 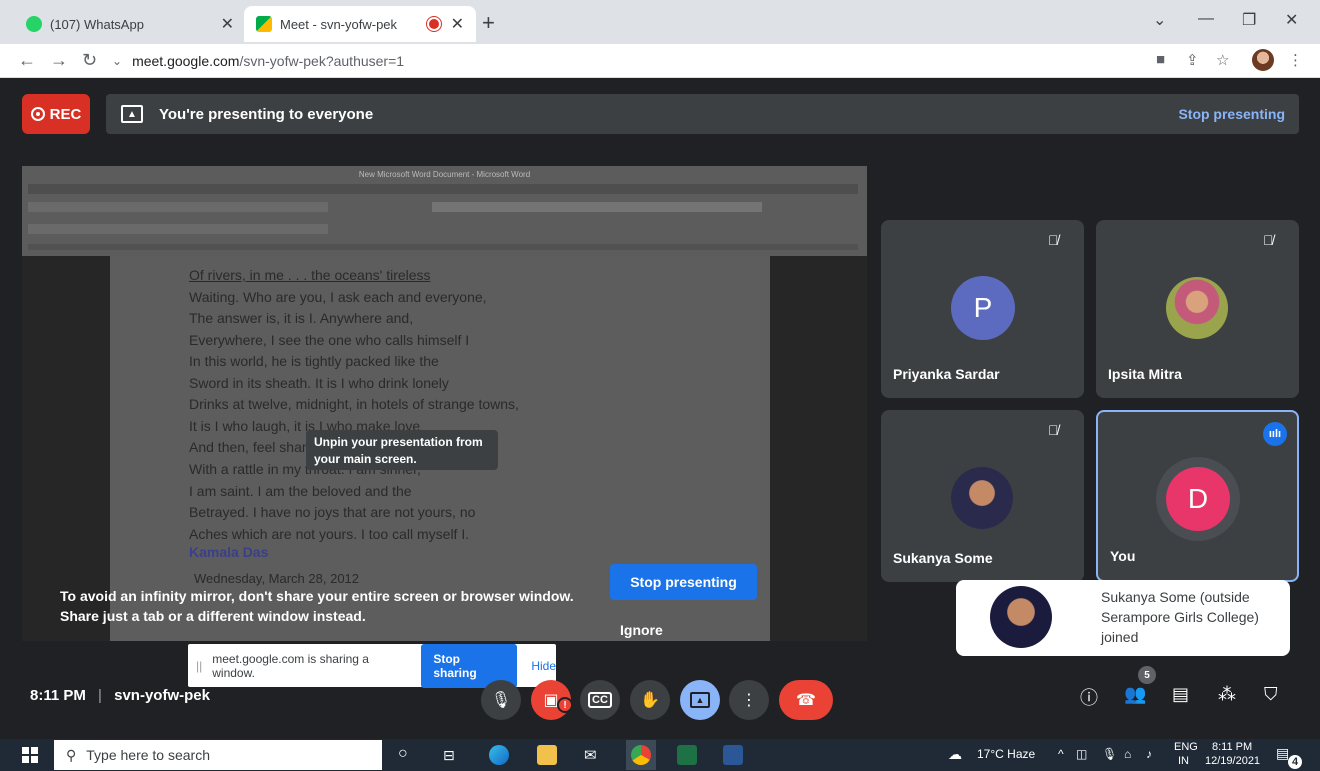 What do you see at coordinates (946, 374) in the screenshot?
I see `participant-name: Priyanka Sardar` at bounding box center [946, 374].